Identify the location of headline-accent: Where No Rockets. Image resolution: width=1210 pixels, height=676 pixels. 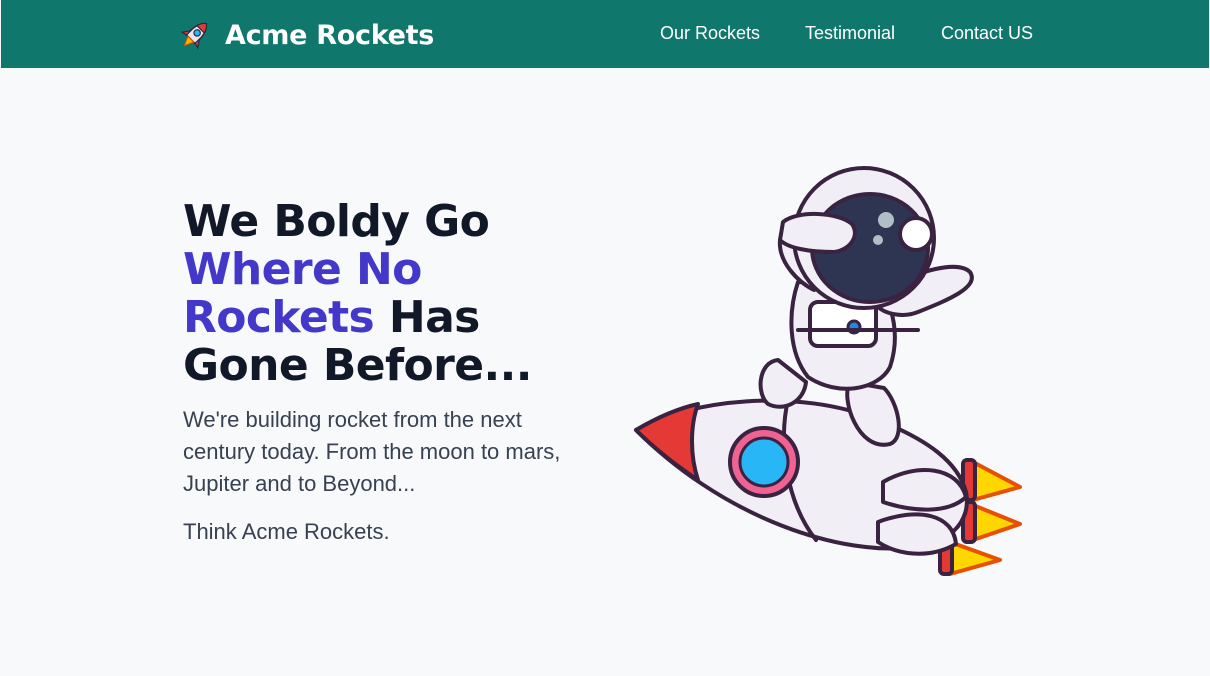
(302, 293).